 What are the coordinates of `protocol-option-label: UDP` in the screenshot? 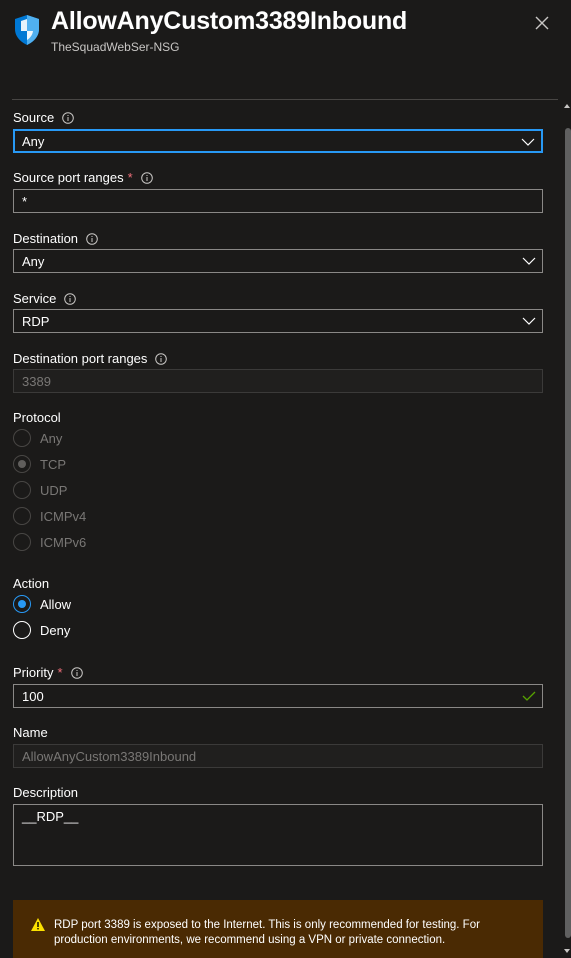 It's located at (54, 490).